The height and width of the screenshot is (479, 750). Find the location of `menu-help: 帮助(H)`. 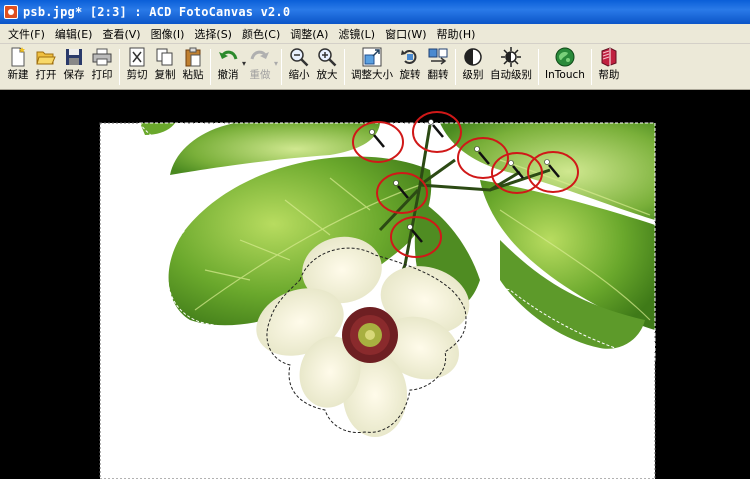

menu-help: 帮助(H) is located at coordinates (456, 34).